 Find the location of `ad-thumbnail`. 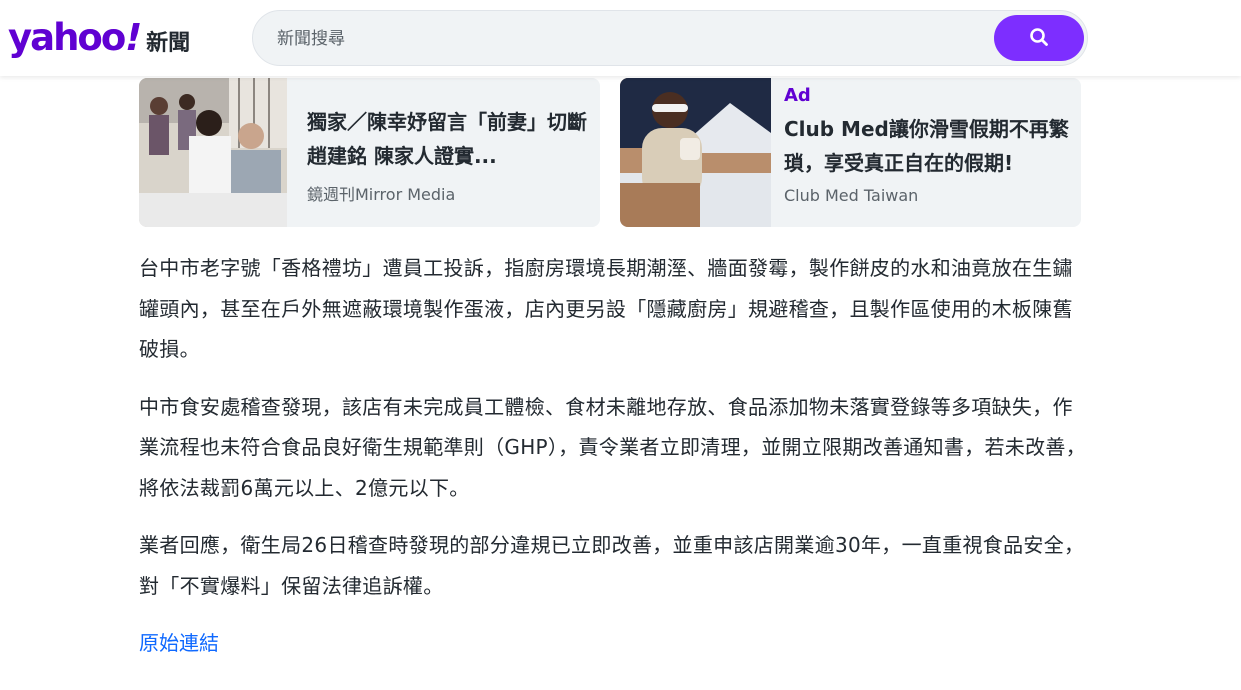

ad-thumbnail is located at coordinates (695, 152).